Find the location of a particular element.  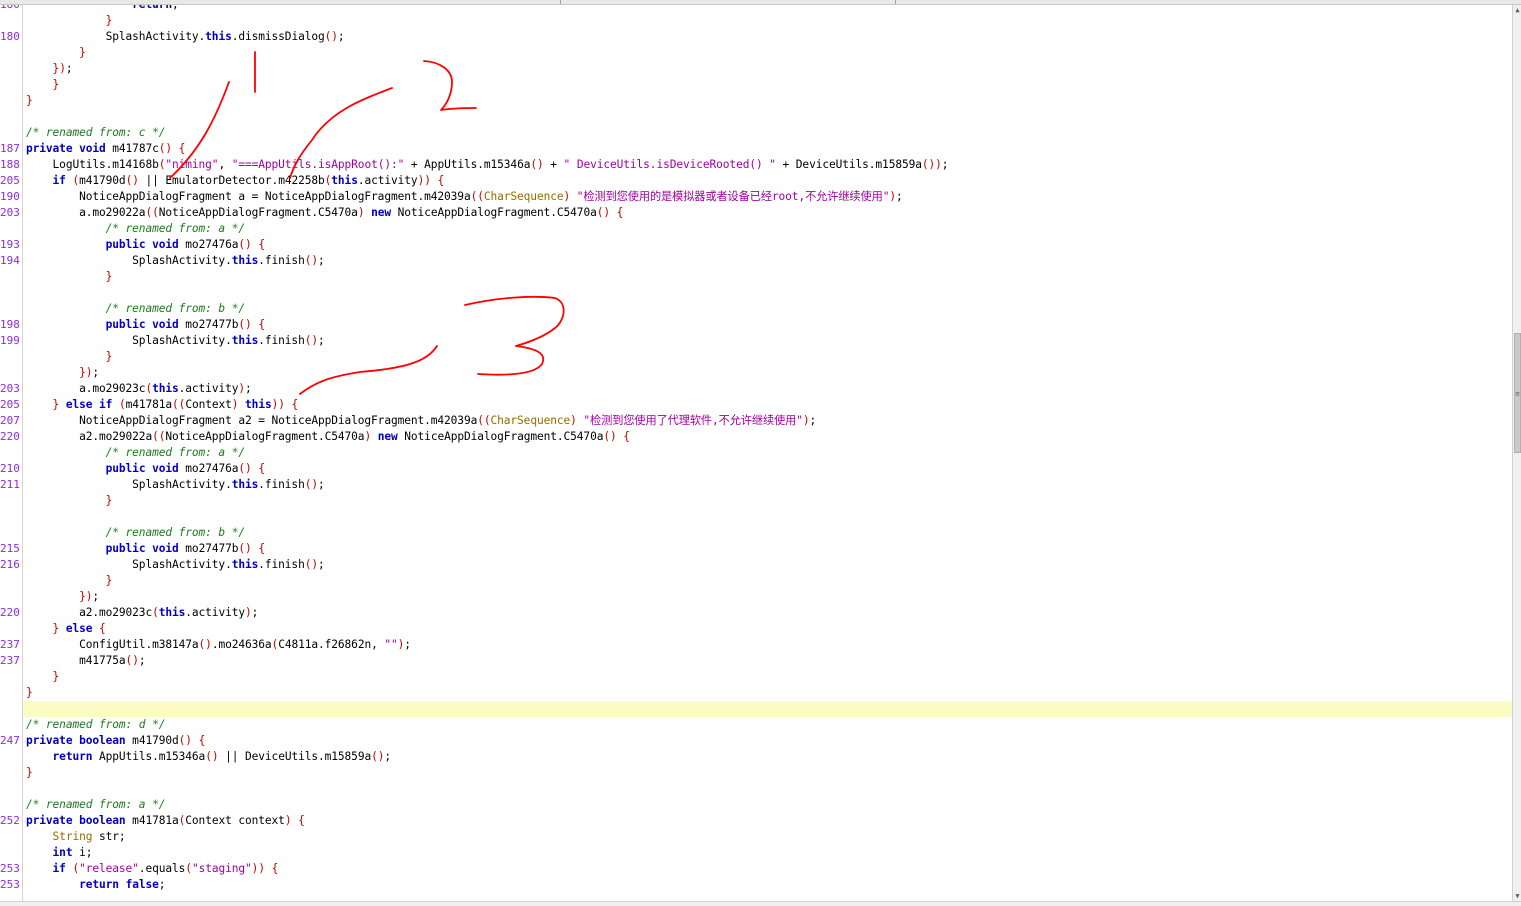

code-text: a.mo29023c(this.activity); is located at coordinates (139, 388).